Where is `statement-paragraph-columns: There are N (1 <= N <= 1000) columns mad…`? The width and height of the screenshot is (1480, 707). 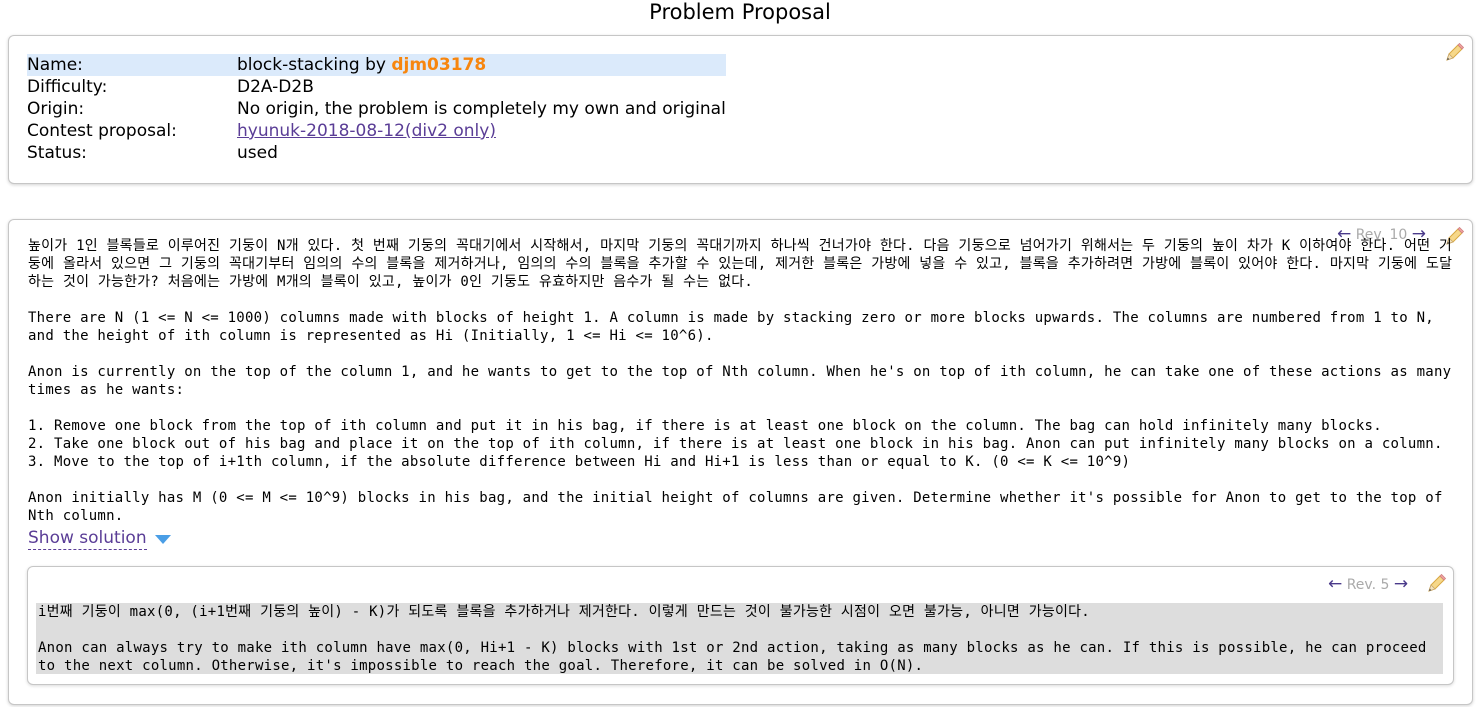
statement-paragraph-columns: There are N (1 <= N <= 1000) columns mad… is located at coordinates (731, 327).